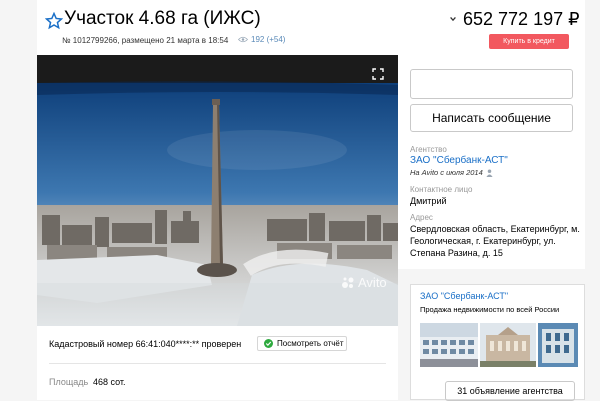  What do you see at coordinates (268, 343) in the screenshot?
I see `check-icon` at bounding box center [268, 343].